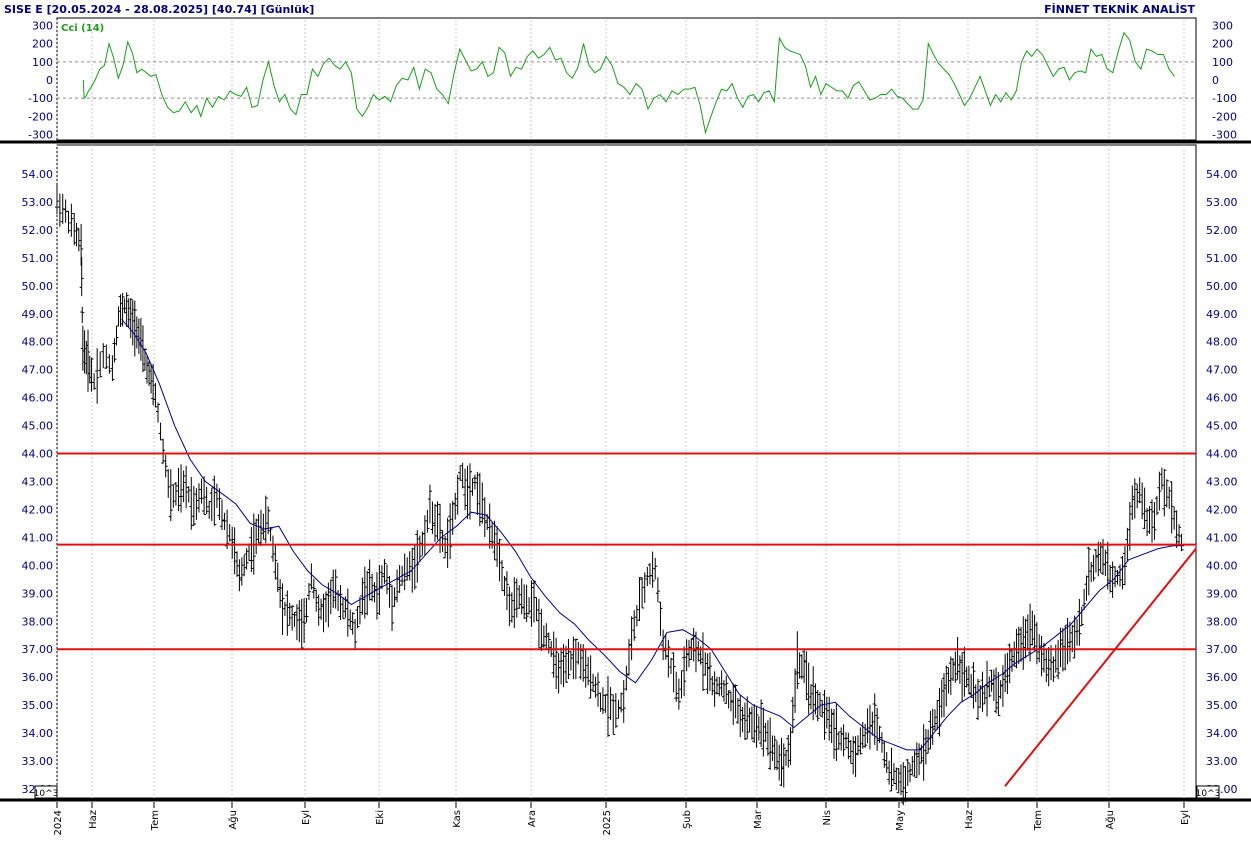  Describe the element at coordinates (607, 822) in the screenshot. I see `x-month-label: 2025` at that location.